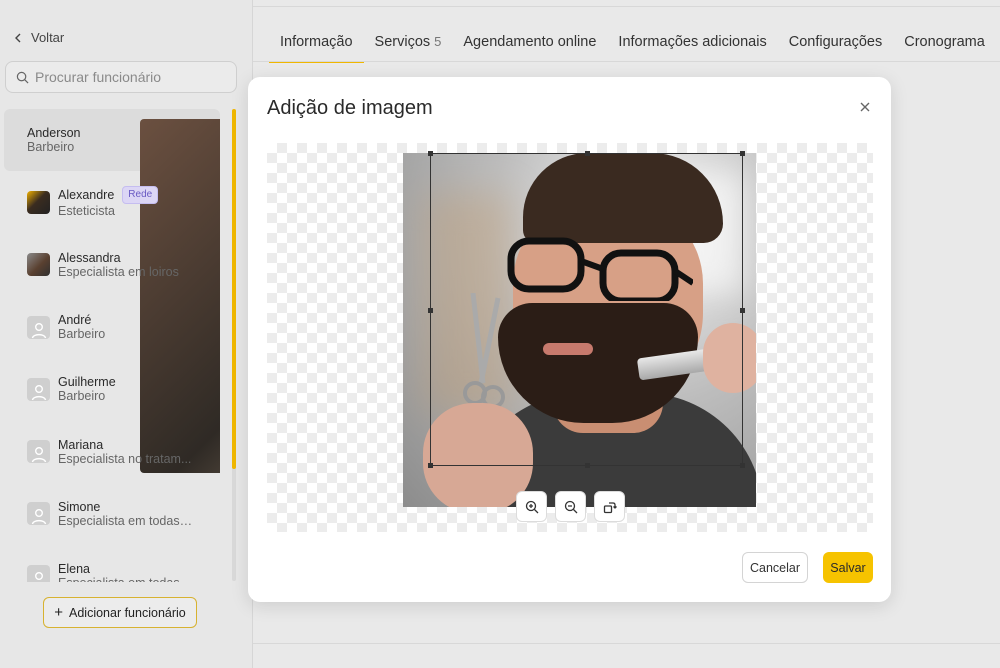  What do you see at coordinates (127, 612) in the screenshot?
I see `add-employee-label: Adicionar funcionário` at bounding box center [127, 612].